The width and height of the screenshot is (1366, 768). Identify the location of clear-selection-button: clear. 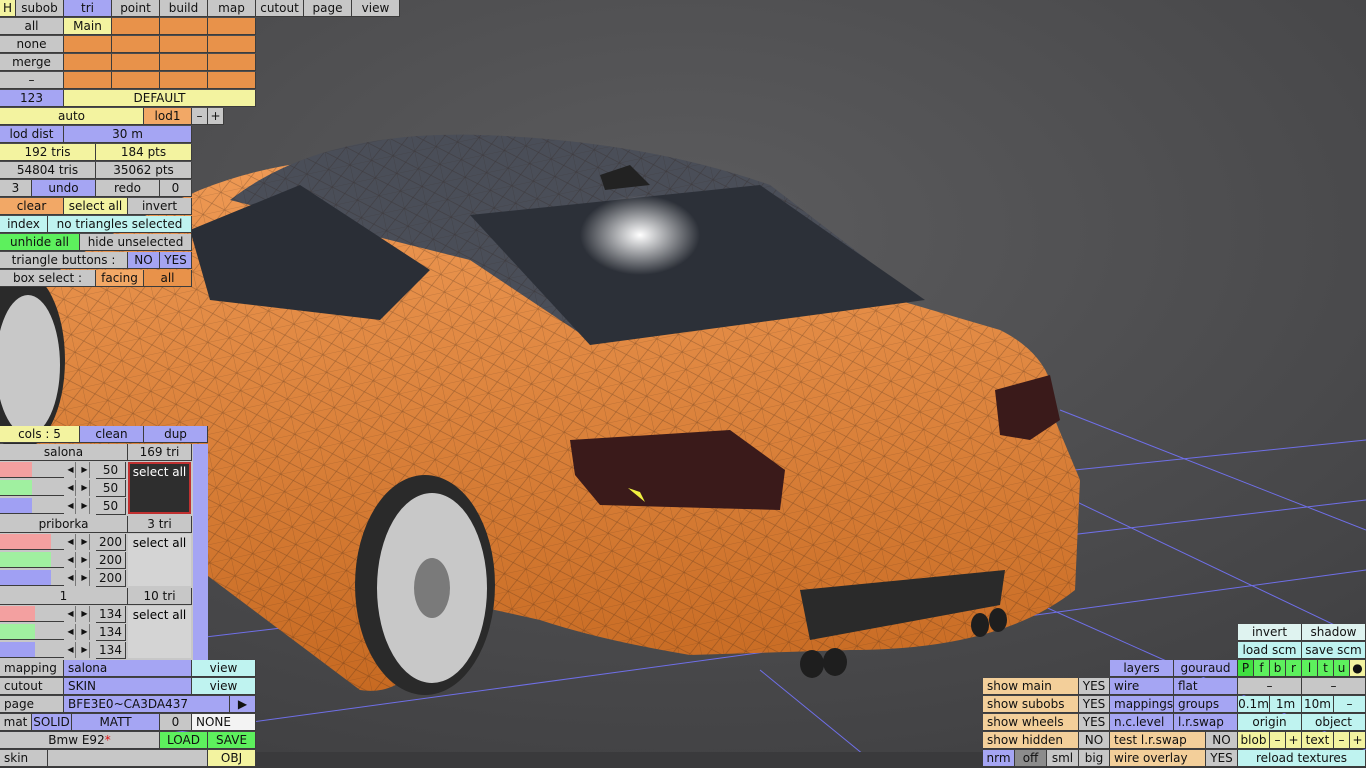
(32, 206).